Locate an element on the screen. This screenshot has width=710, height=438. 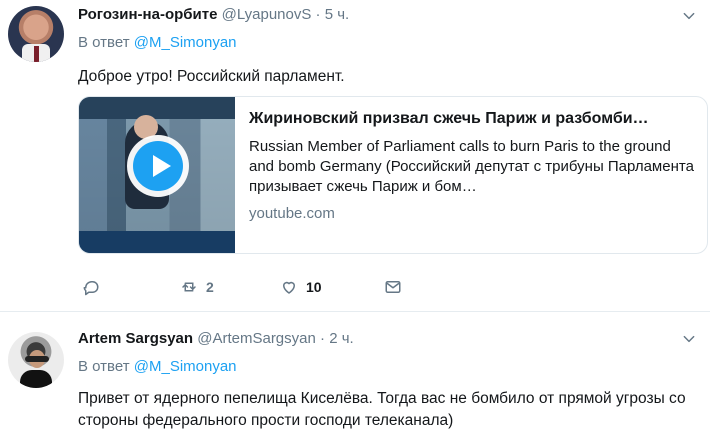
like-button: 10 is located at coordinates (301, 287).